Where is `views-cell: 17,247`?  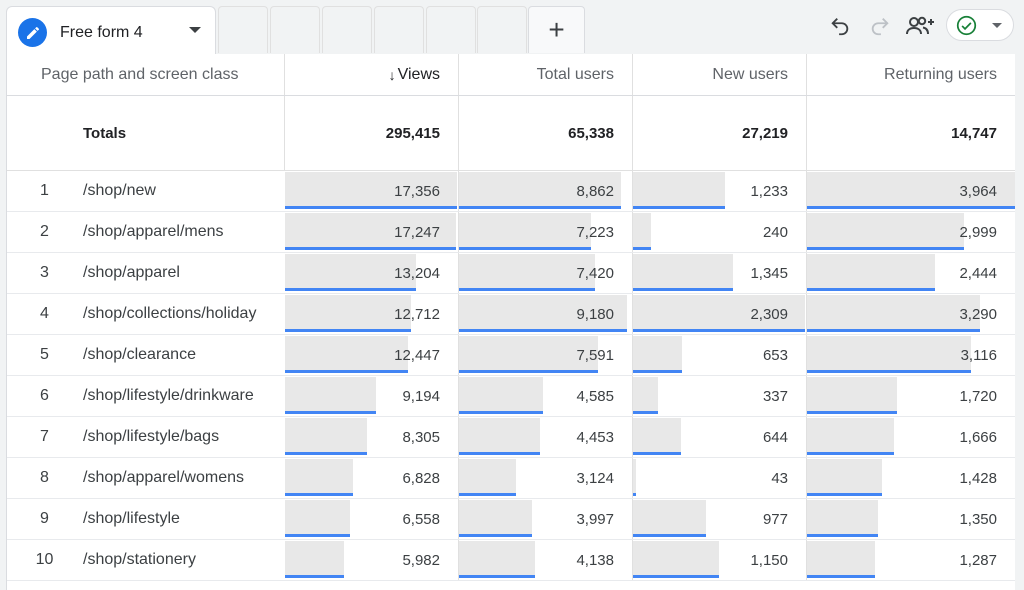 views-cell: 17,247 is located at coordinates (372, 232).